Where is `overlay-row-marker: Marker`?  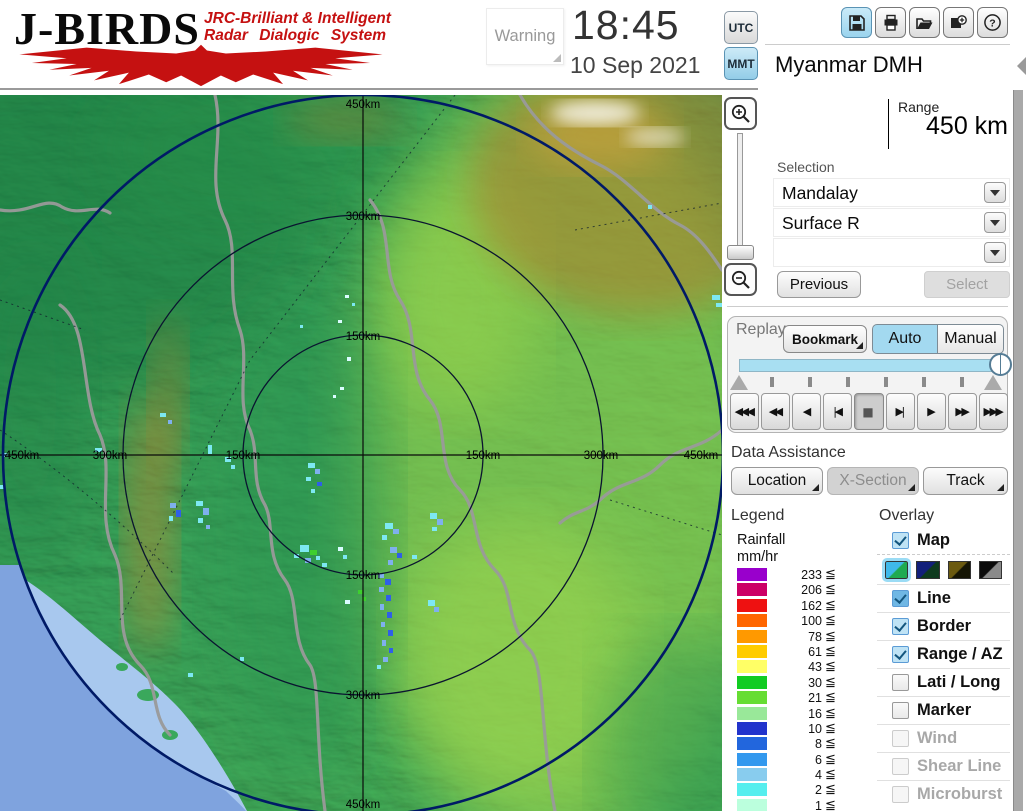
overlay-row-marker: Marker is located at coordinates (943, 710).